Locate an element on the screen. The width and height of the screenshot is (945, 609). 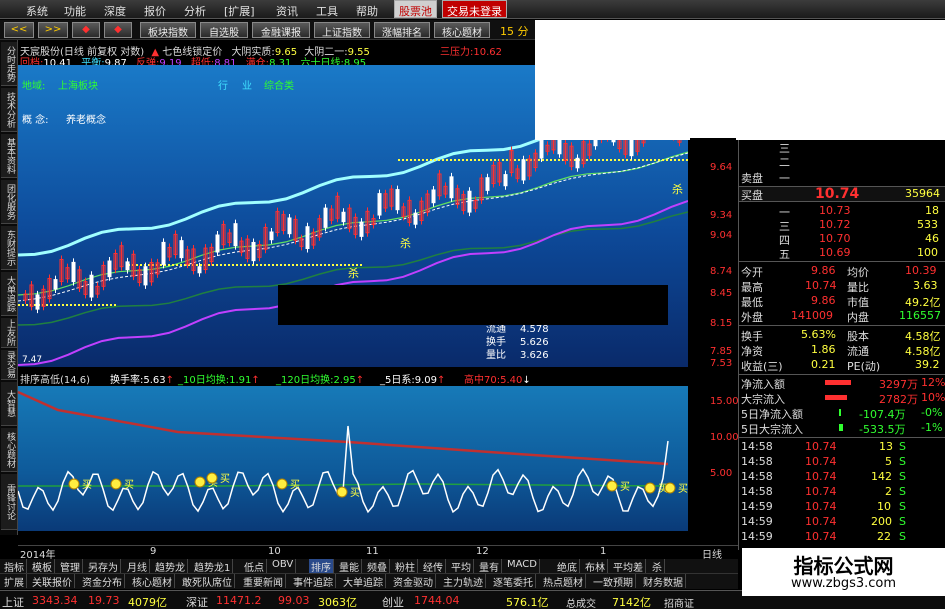
pressure-label: 三压力:10.62 is located at coordinates (471, 50).